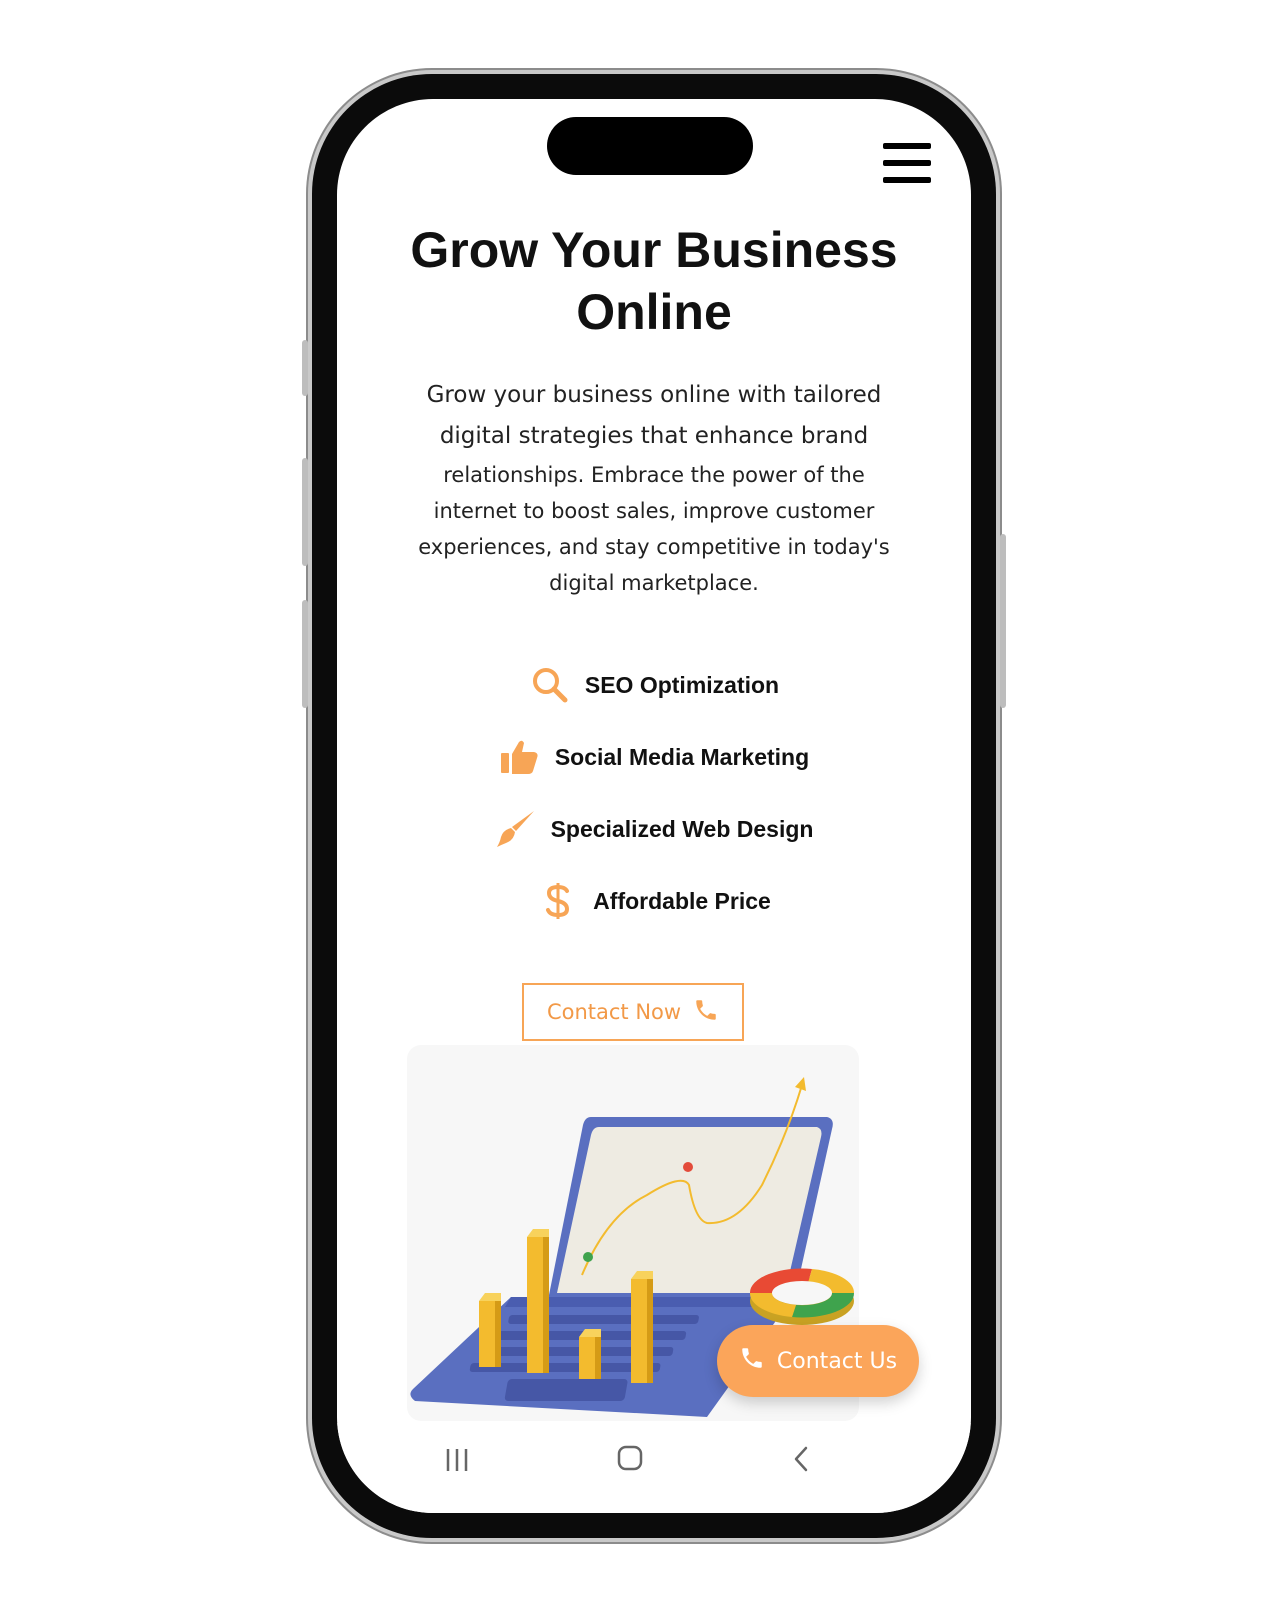 The height and width of the screenshot is (1600, 1279). What do you see at coordinates (630, 1458) in the screenshot?
I see `home-icon` at bounding box center [630, 1458].